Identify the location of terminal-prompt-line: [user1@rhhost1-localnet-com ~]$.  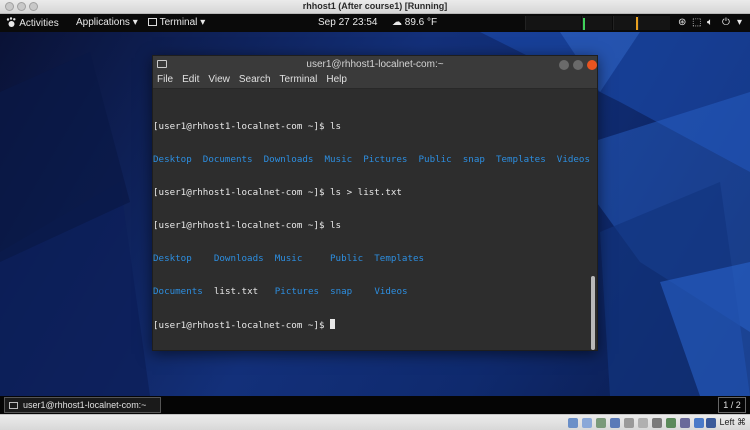
(372, 325).